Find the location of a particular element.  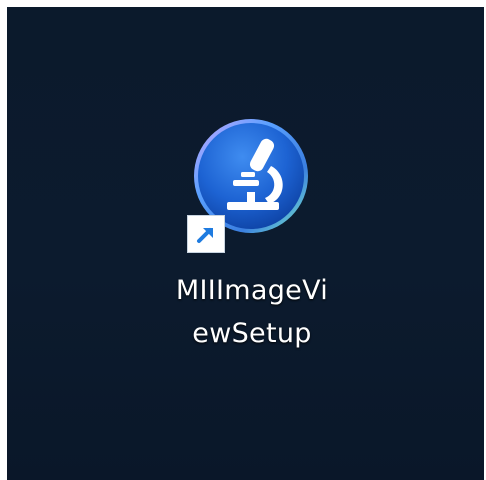

shortcut-arrow-icon is located at coordinates (205, 235).